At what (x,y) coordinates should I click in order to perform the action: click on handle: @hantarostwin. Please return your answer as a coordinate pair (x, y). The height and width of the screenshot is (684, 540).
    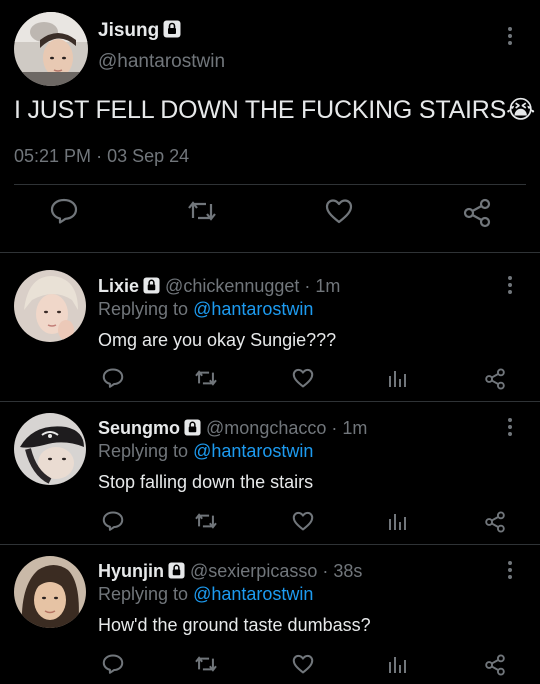
    Looking at the image, I should click on (161, 62).